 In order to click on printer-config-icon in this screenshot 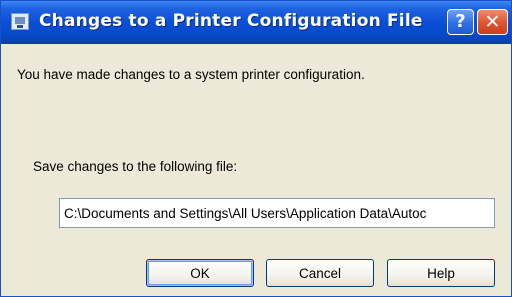, I will do `click(20, 21)`.